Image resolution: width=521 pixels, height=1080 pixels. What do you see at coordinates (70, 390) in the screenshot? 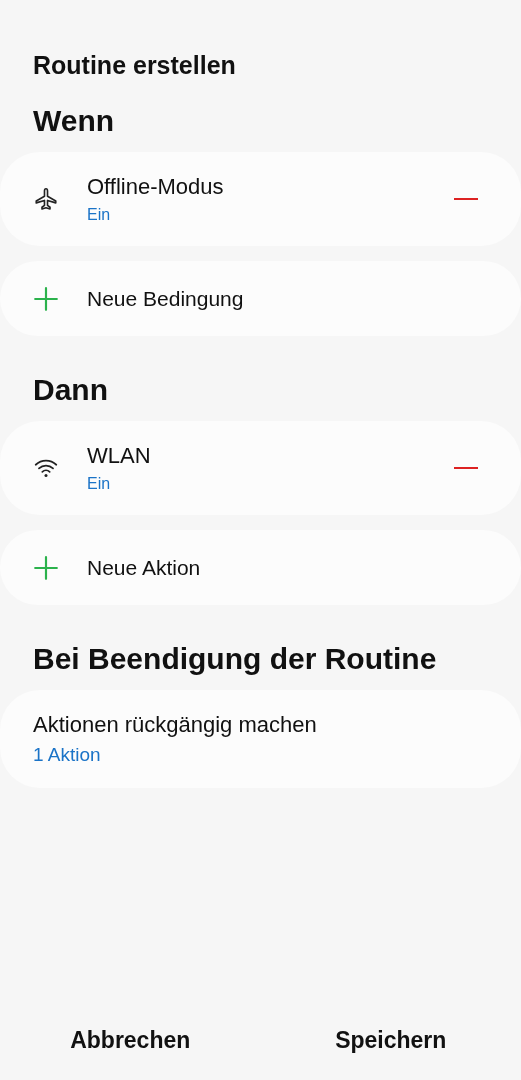
I see `section-heading: Dann` at bounding box center [70, 390].